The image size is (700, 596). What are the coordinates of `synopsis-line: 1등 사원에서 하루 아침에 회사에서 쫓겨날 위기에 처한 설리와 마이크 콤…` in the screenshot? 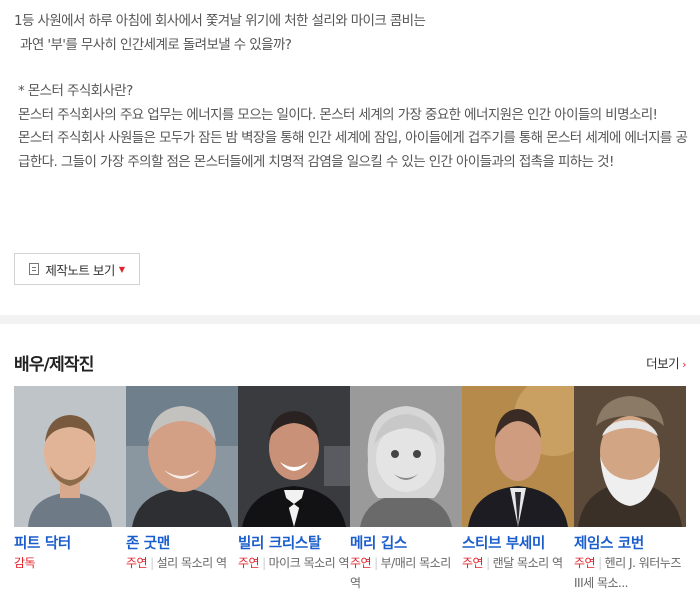 It's located at (220, 21).